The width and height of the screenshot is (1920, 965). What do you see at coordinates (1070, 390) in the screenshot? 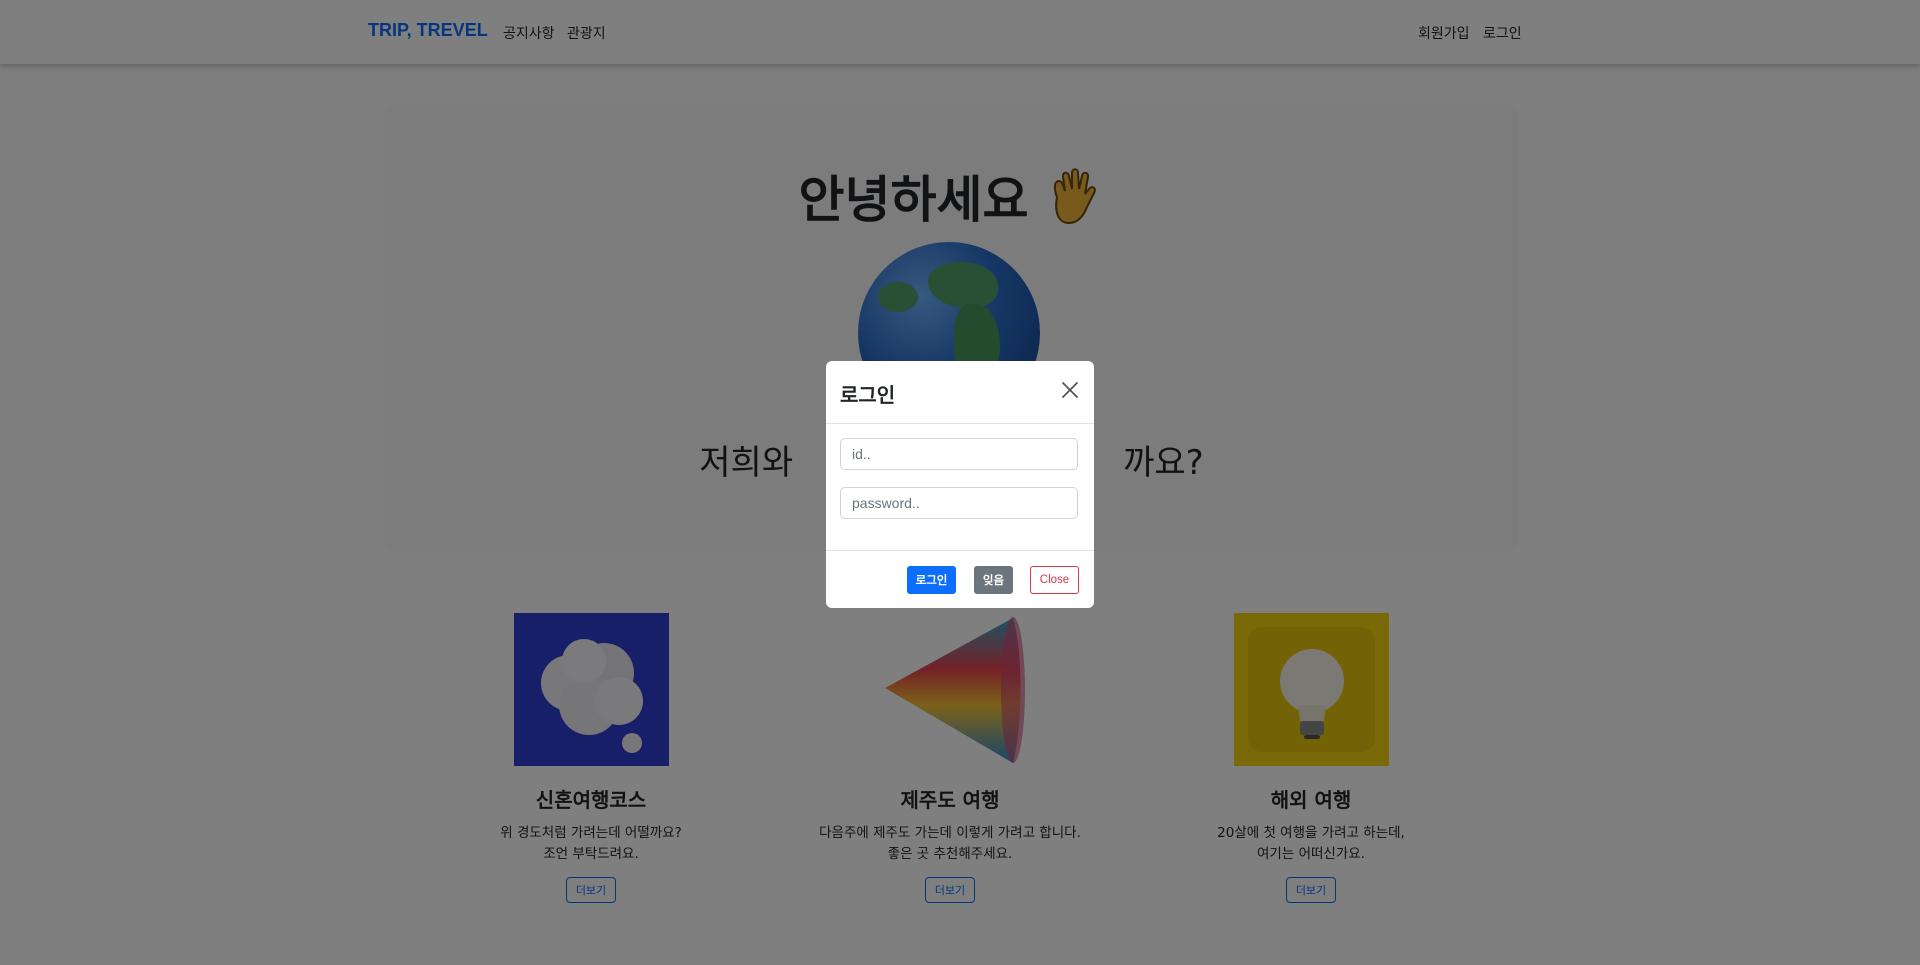
I see `close-icon` at bounding box center [1070, 390].